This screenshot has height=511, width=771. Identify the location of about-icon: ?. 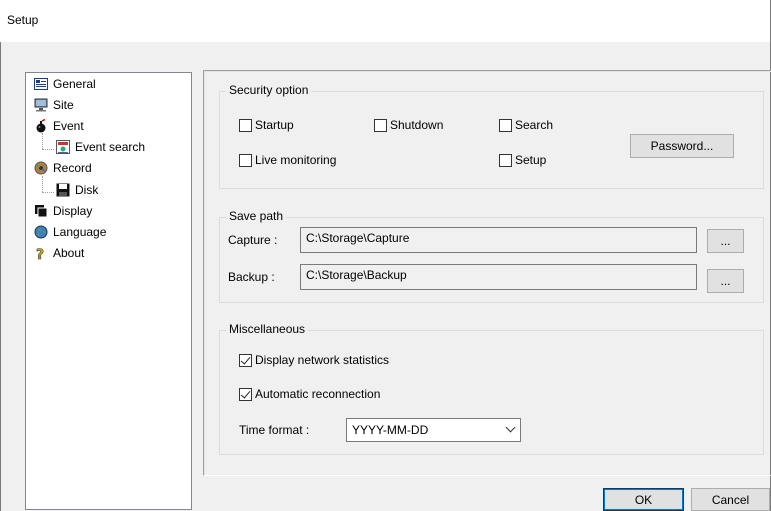
(41, 255).